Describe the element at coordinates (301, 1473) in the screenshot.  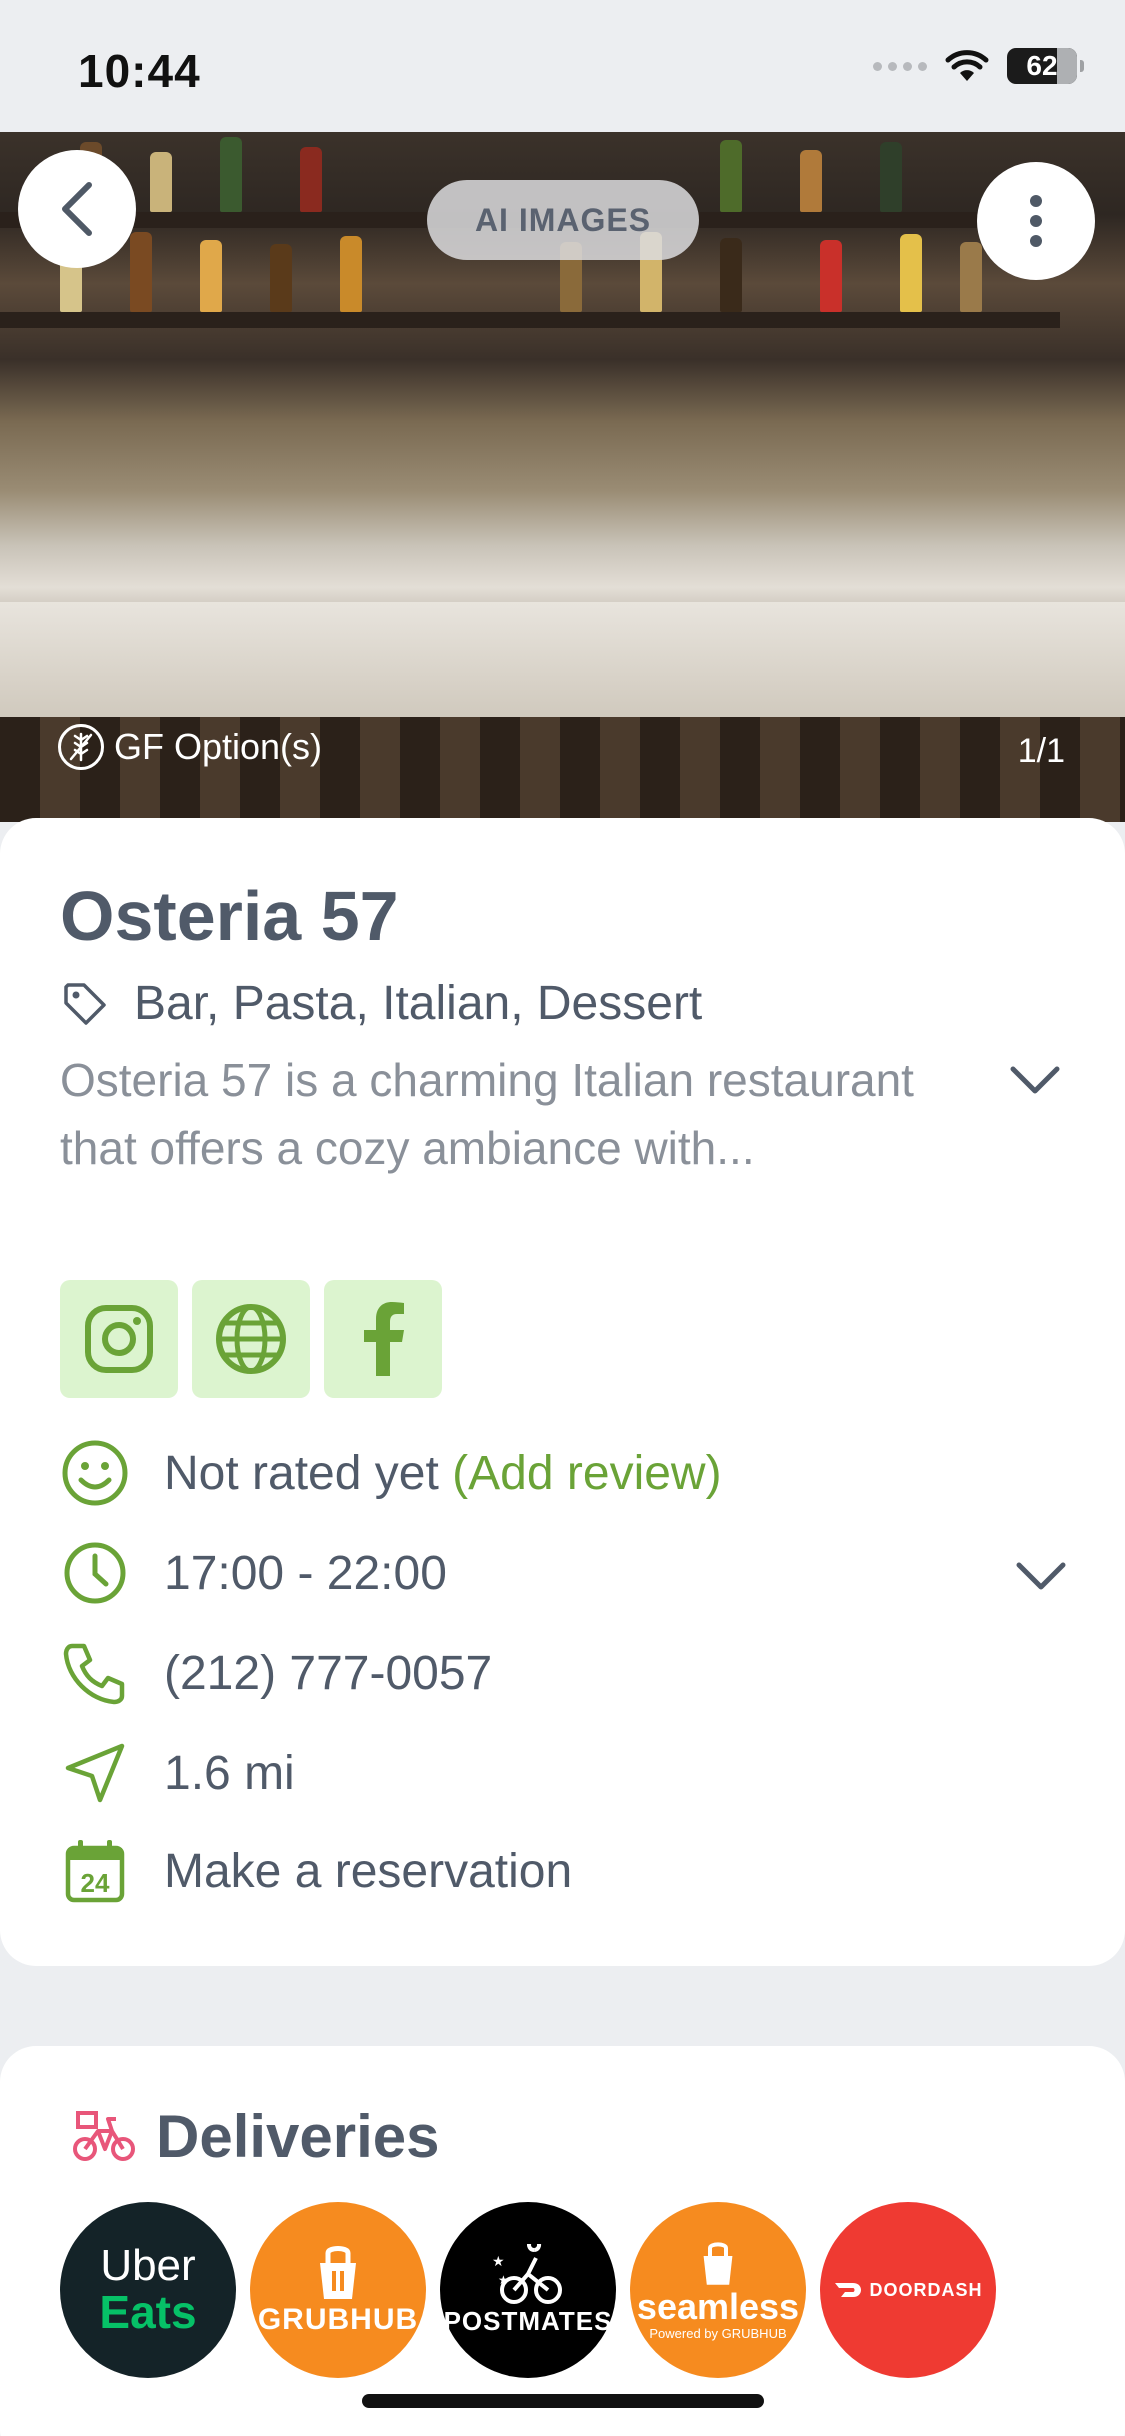
I see `rating-text: Not rated yet` at that location.